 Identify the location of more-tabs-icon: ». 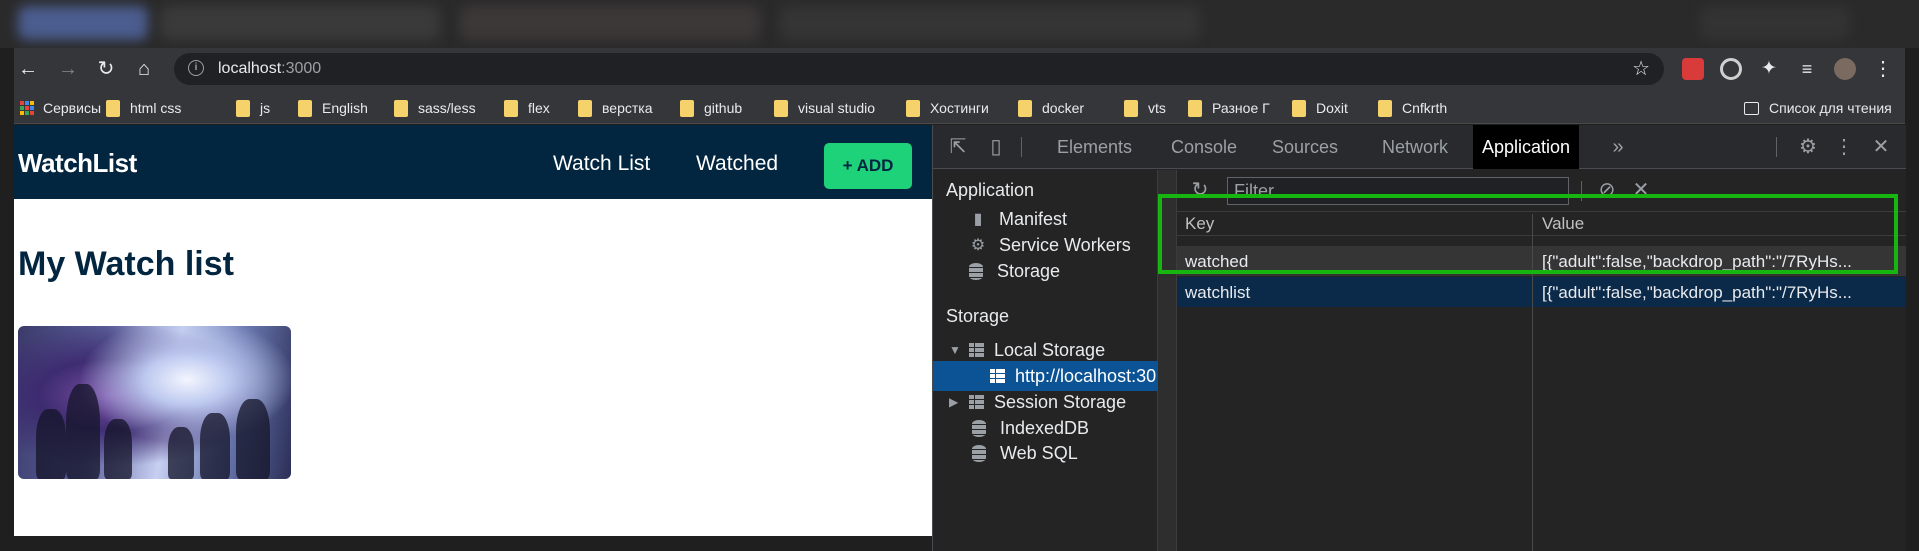
(1618, 147).